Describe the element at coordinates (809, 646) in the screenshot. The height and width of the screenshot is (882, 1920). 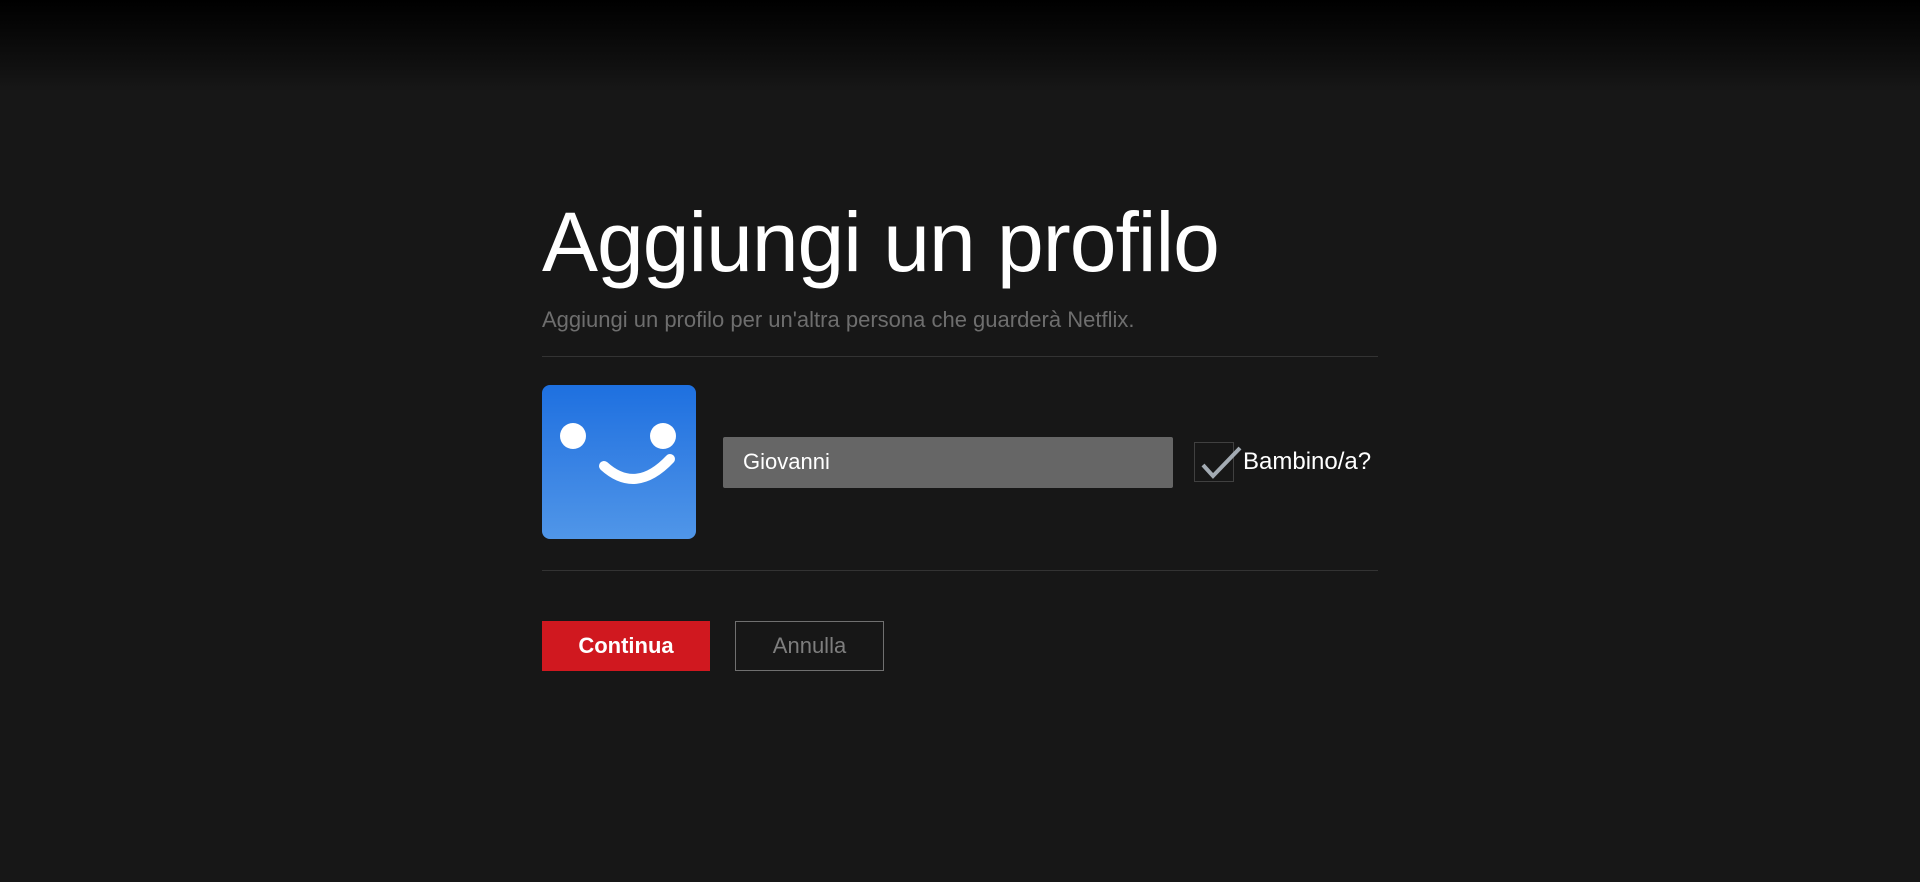
I see `cancel-button: Annulla` at that location.